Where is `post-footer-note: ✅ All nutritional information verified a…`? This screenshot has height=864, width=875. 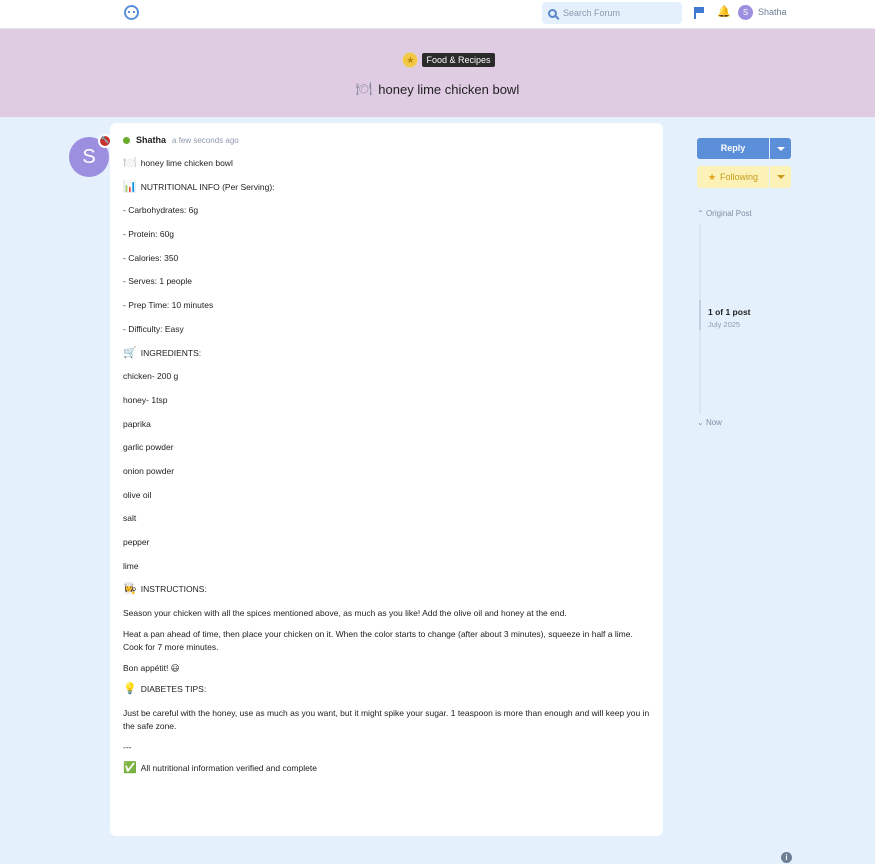
post-footer-note: ✅ All nutritional information verified a… is located at coordinates (388, 774).